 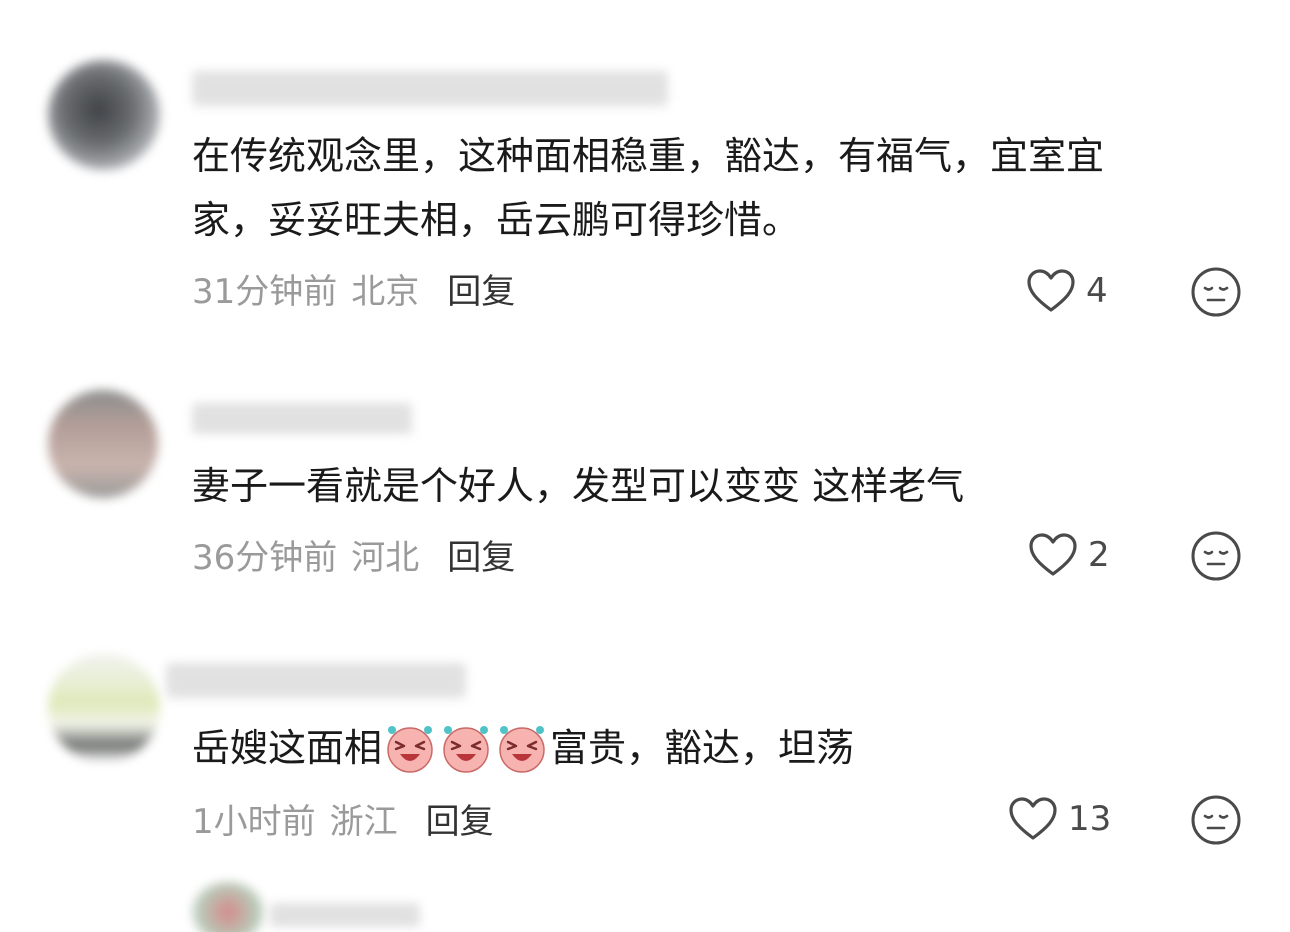 I want to click on comment-meta: 31分钟前 北京 回复, so click(x=353, y=288).